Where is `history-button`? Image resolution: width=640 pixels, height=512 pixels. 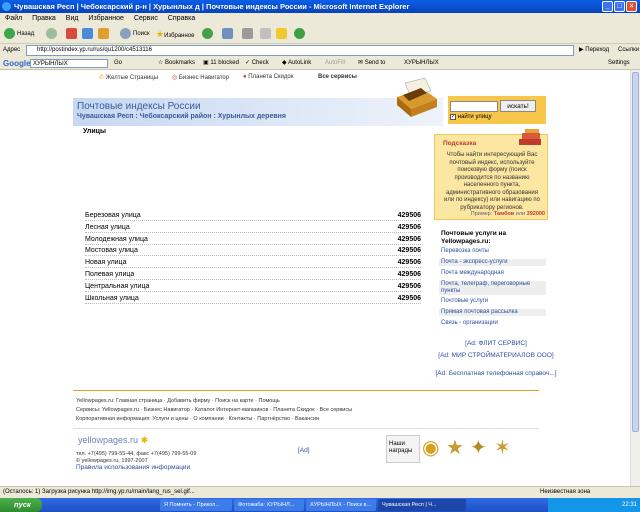 history-button is located at coordinates (208, 34).